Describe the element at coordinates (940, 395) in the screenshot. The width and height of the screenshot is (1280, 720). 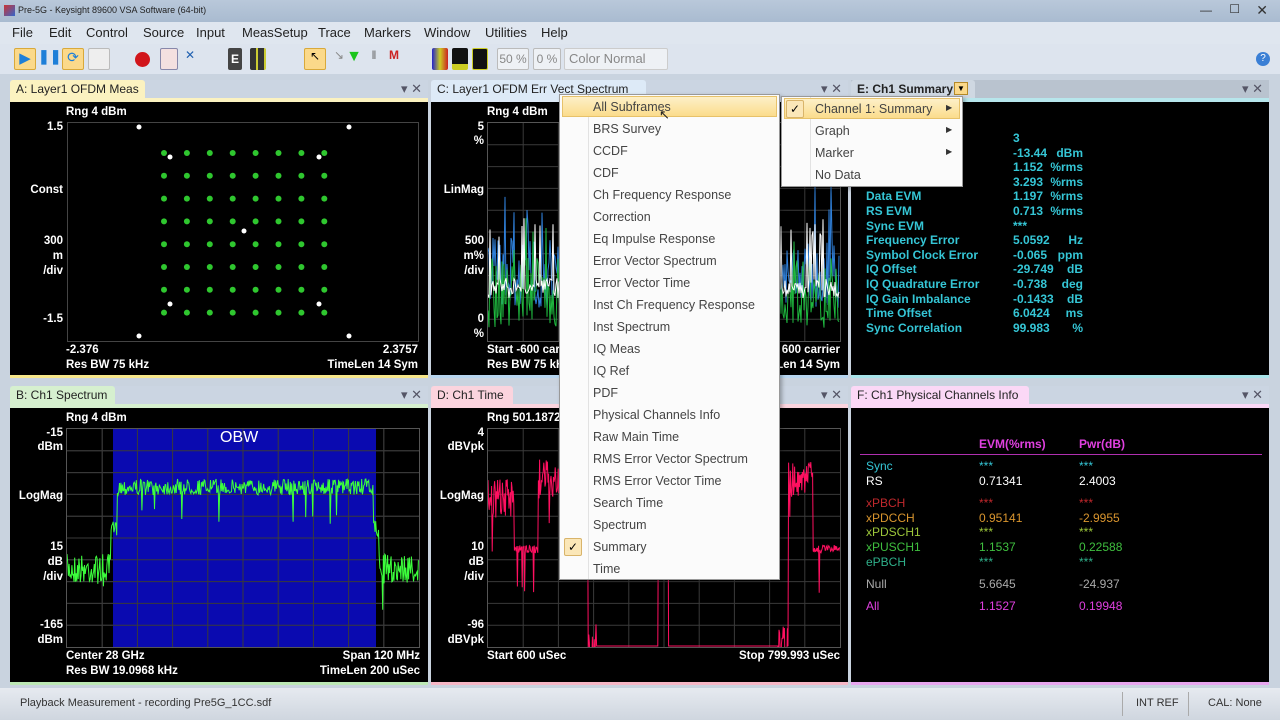
I see `panel-f-title: F: Ch1 Physical Channels Info` at that location.